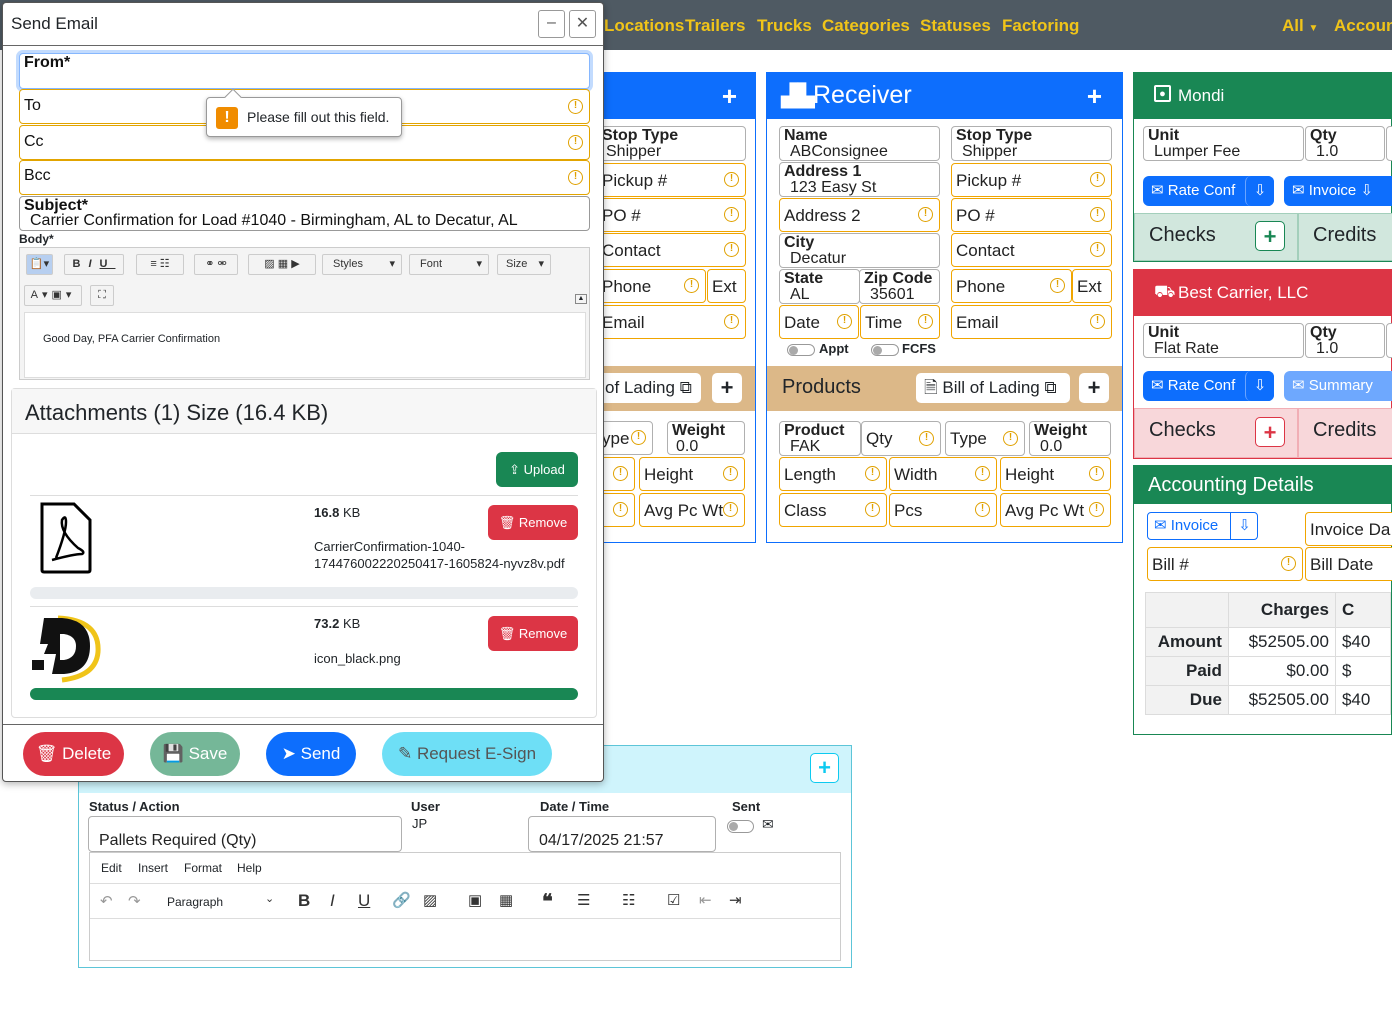 Image resolution: width=1392 pixels, height=1031 pixels. Describe the element at coordinates (824, 768) in the screenshot. I see `add-status-button: +` at that location.